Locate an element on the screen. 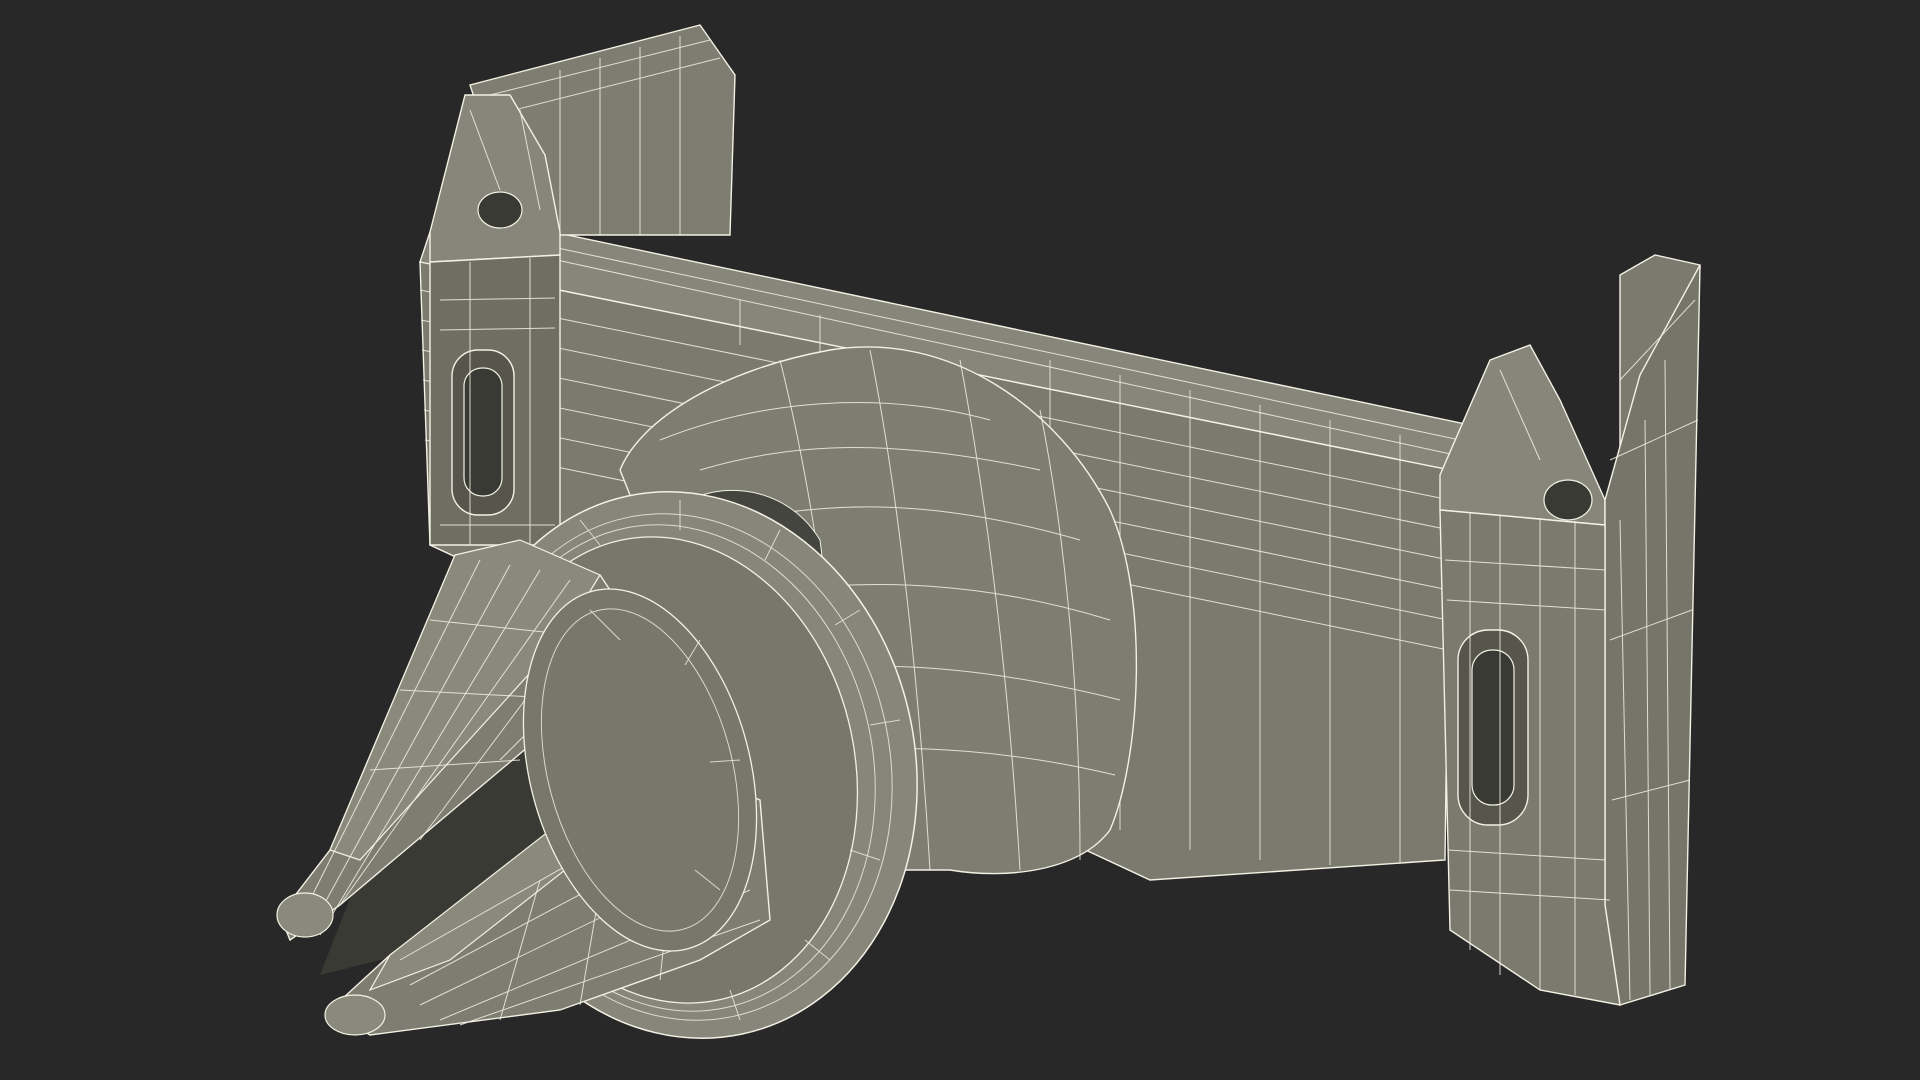 The height and width of the screenshot is (1080, 1920). lower-prong-tip is located at coordinates (355, 1015).